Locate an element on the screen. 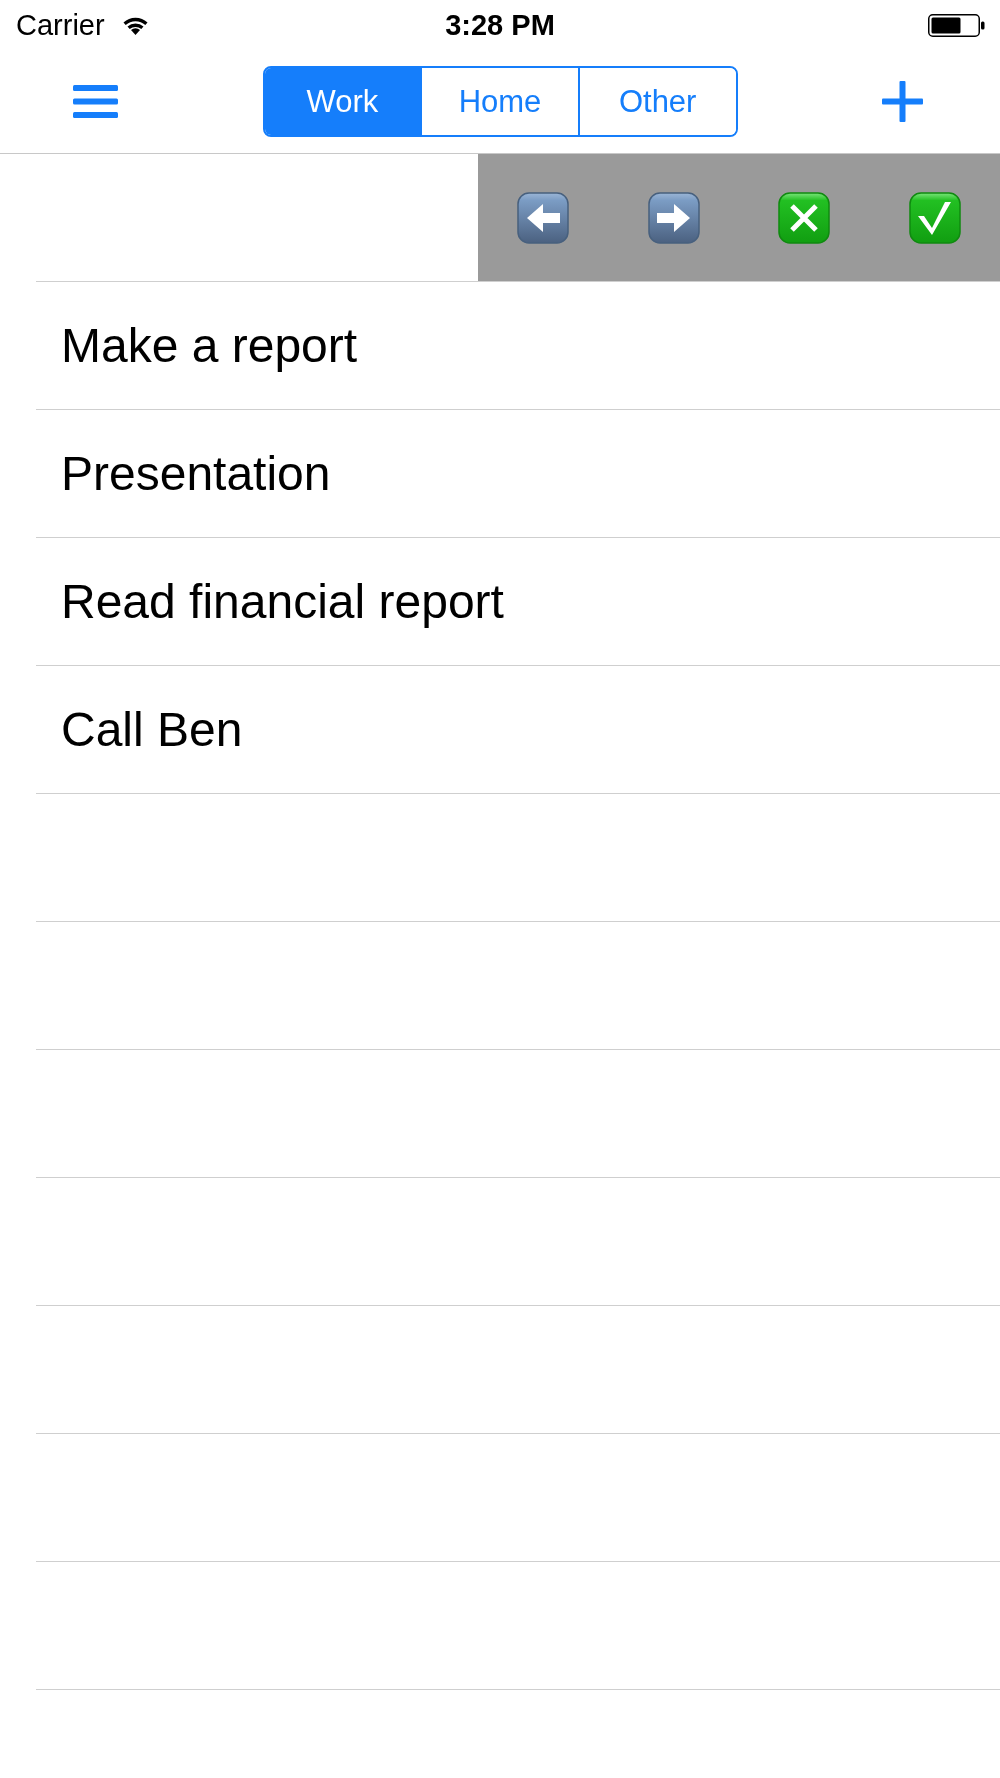  task-row: Read financial report is located at coordinates (500, 601).